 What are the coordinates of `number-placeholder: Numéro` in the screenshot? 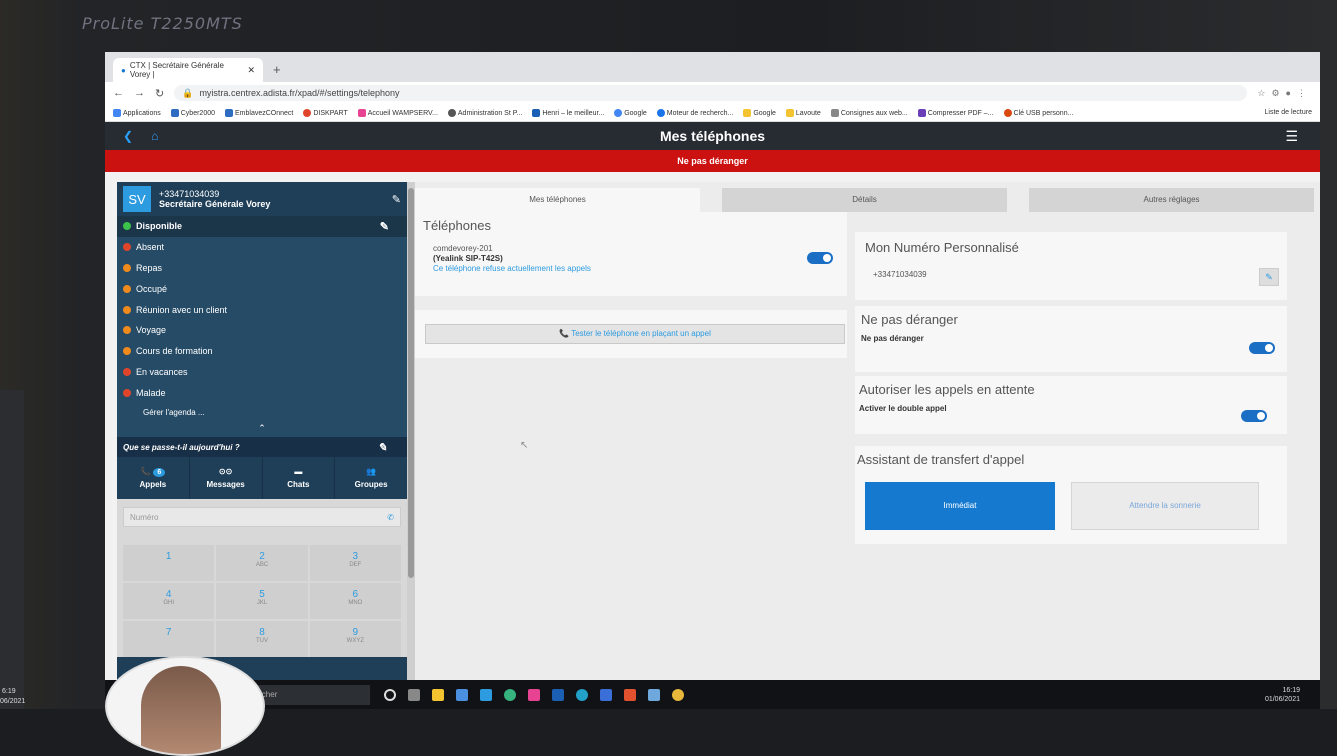 It's located at (144, 517).